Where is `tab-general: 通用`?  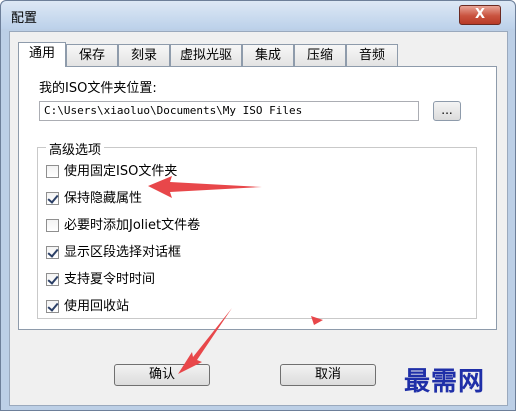 tab-general: 通用 is located at coordinates (42, 54).